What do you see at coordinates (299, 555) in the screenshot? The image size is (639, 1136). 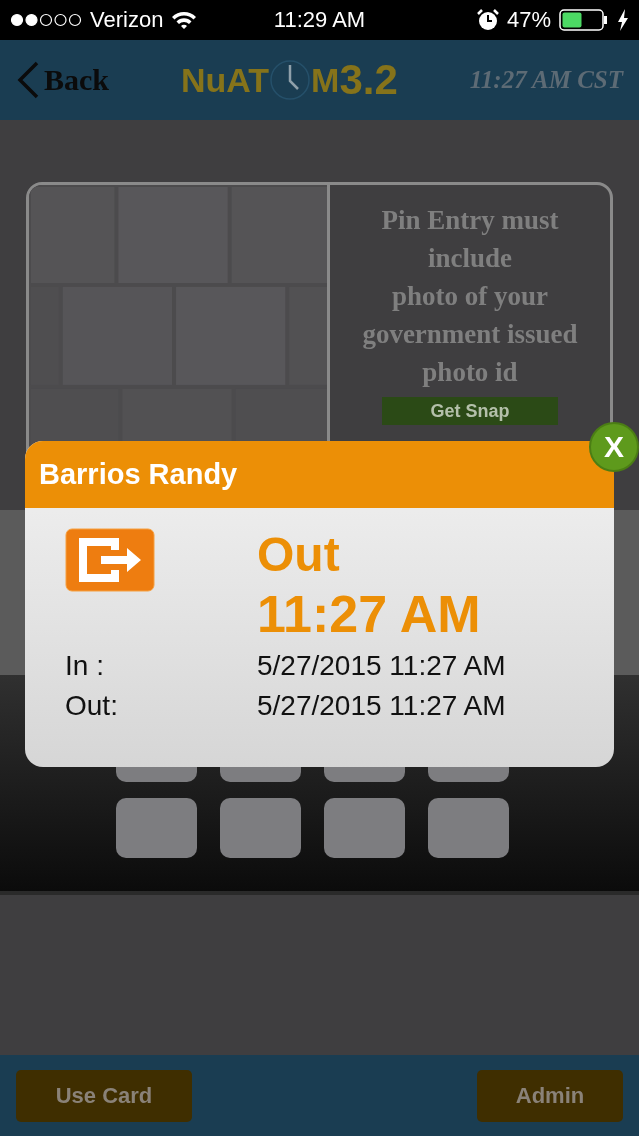 I see `punch-action: Out` at bounding box center [299, 555].